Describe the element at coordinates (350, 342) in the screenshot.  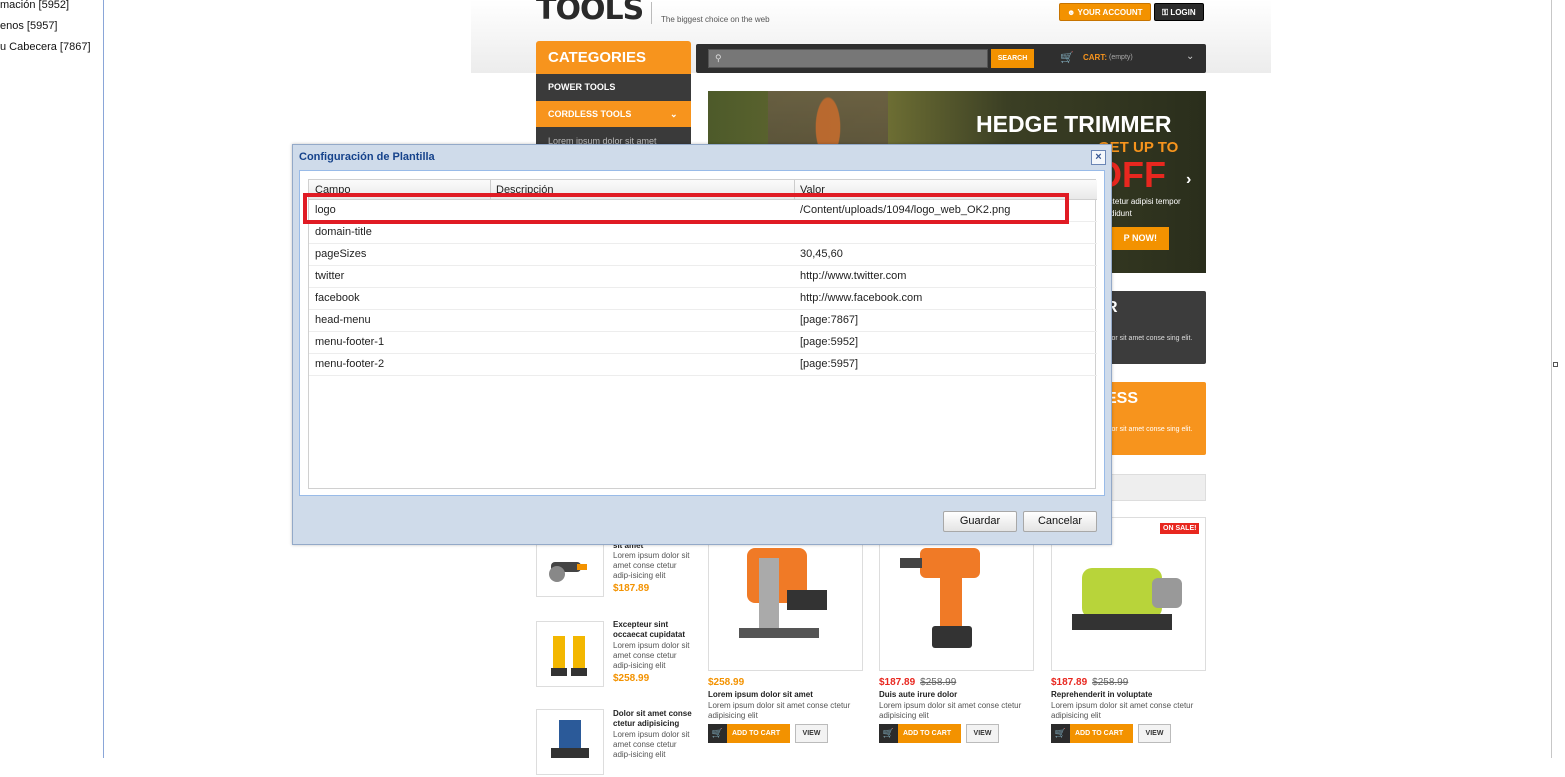
I see `cell-campo: menu-footer-1` at that location.